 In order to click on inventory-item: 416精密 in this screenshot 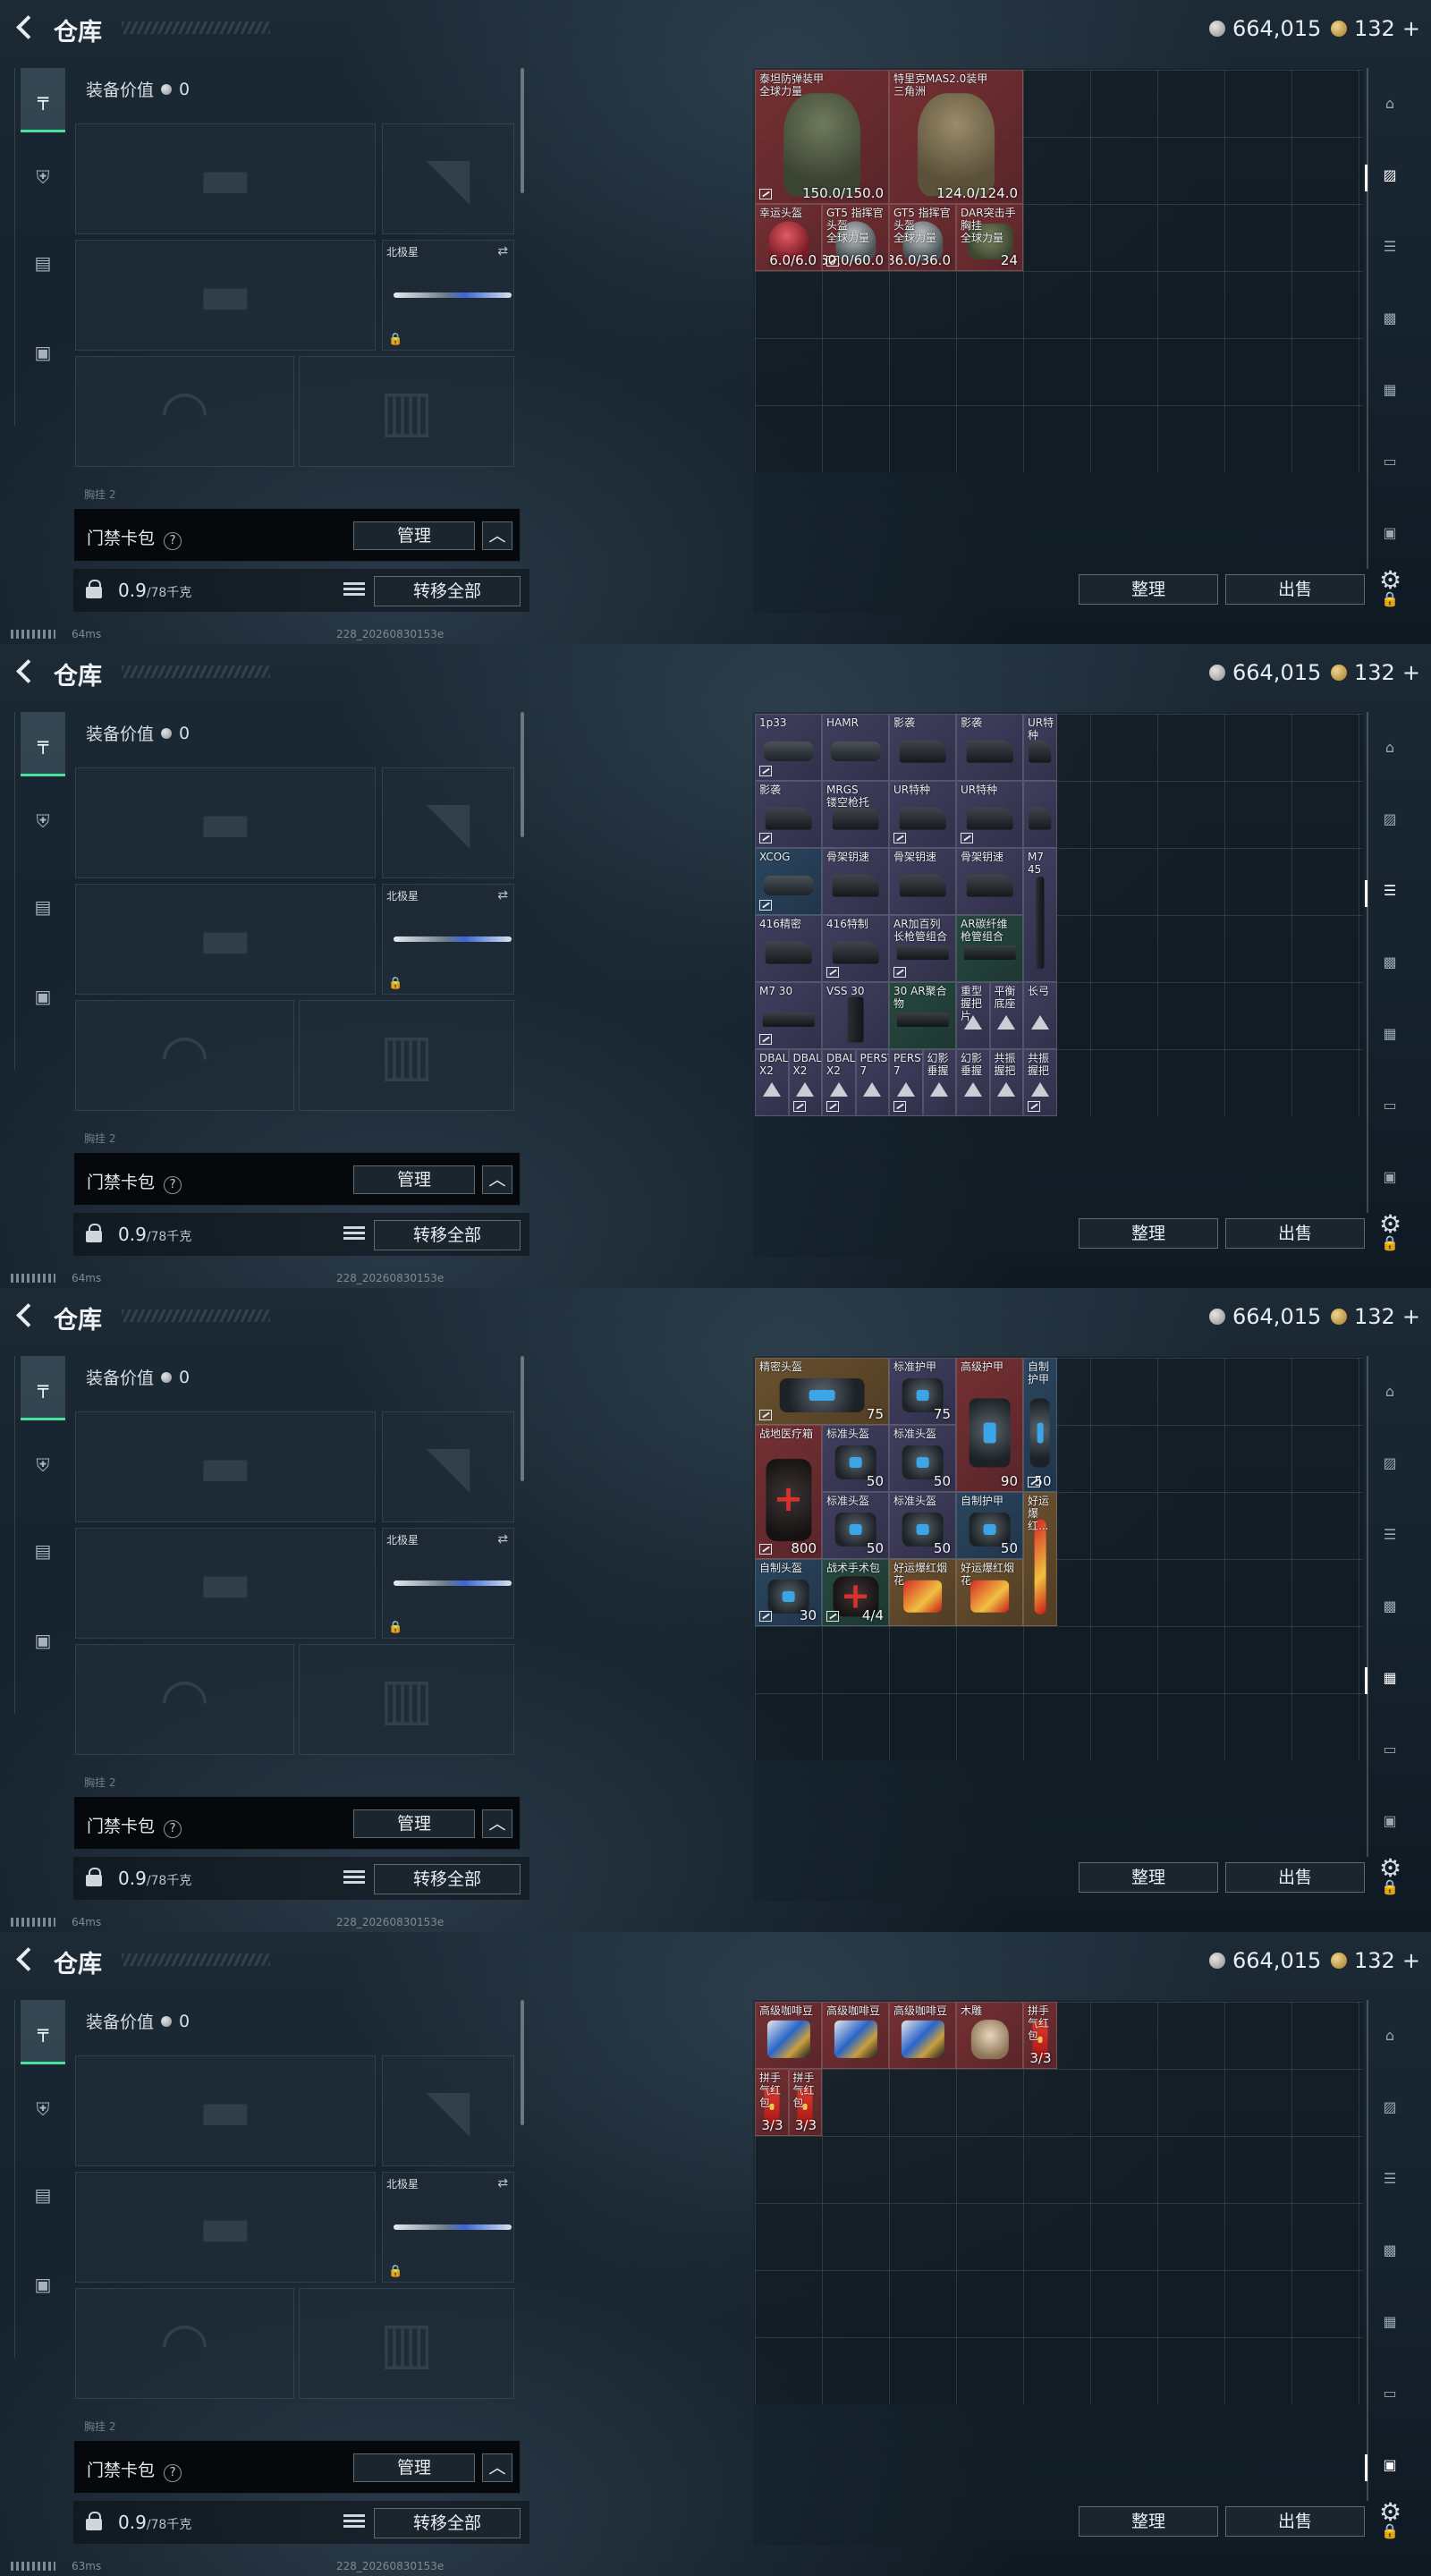, I will do `click(789, 948)`.